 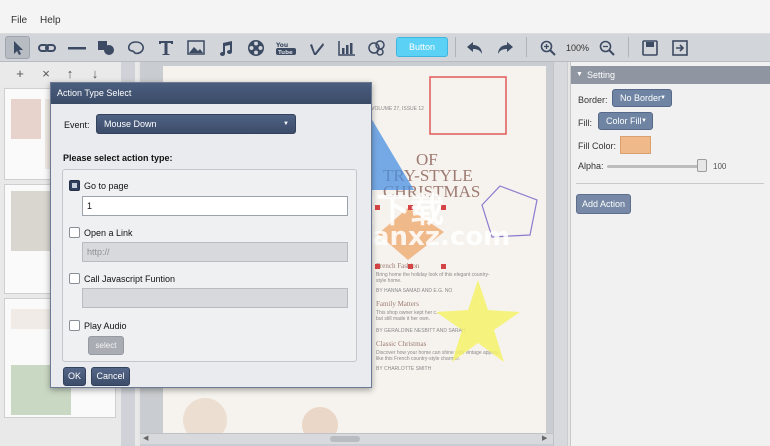 What do you see at coordinates (670, 75) in the screenshot?
I see `setting-header: ▼ Setting` at bounding box center [670, 75].